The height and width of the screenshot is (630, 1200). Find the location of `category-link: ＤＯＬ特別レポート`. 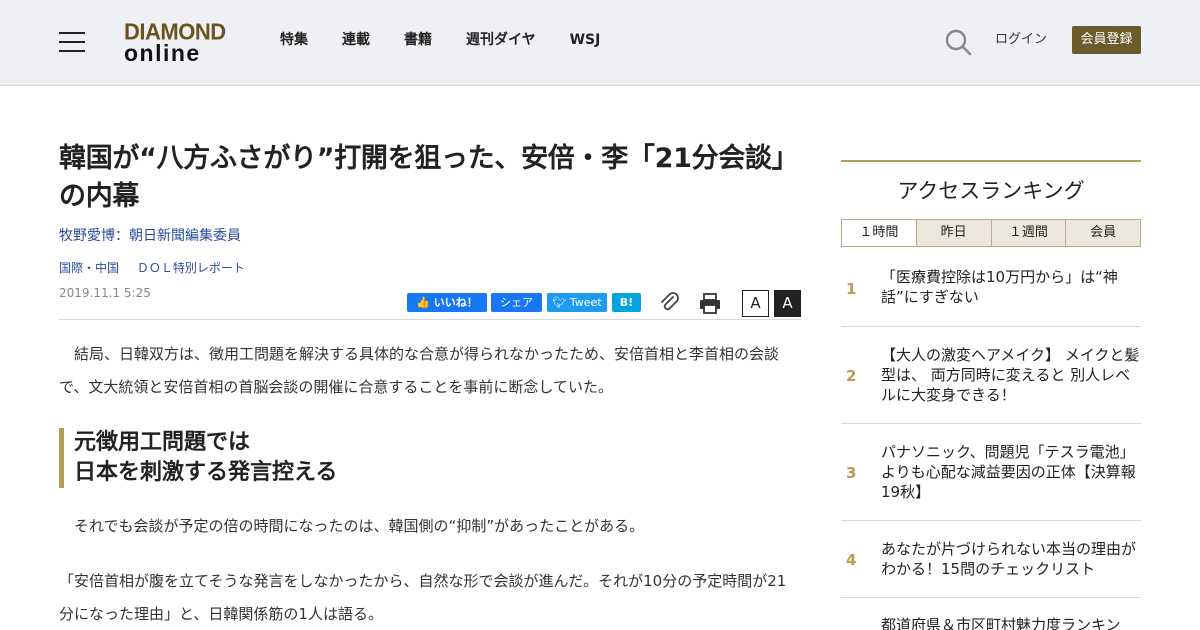

category-link: ＤＯＬ特別レポート is located at coordinates (191, 268).